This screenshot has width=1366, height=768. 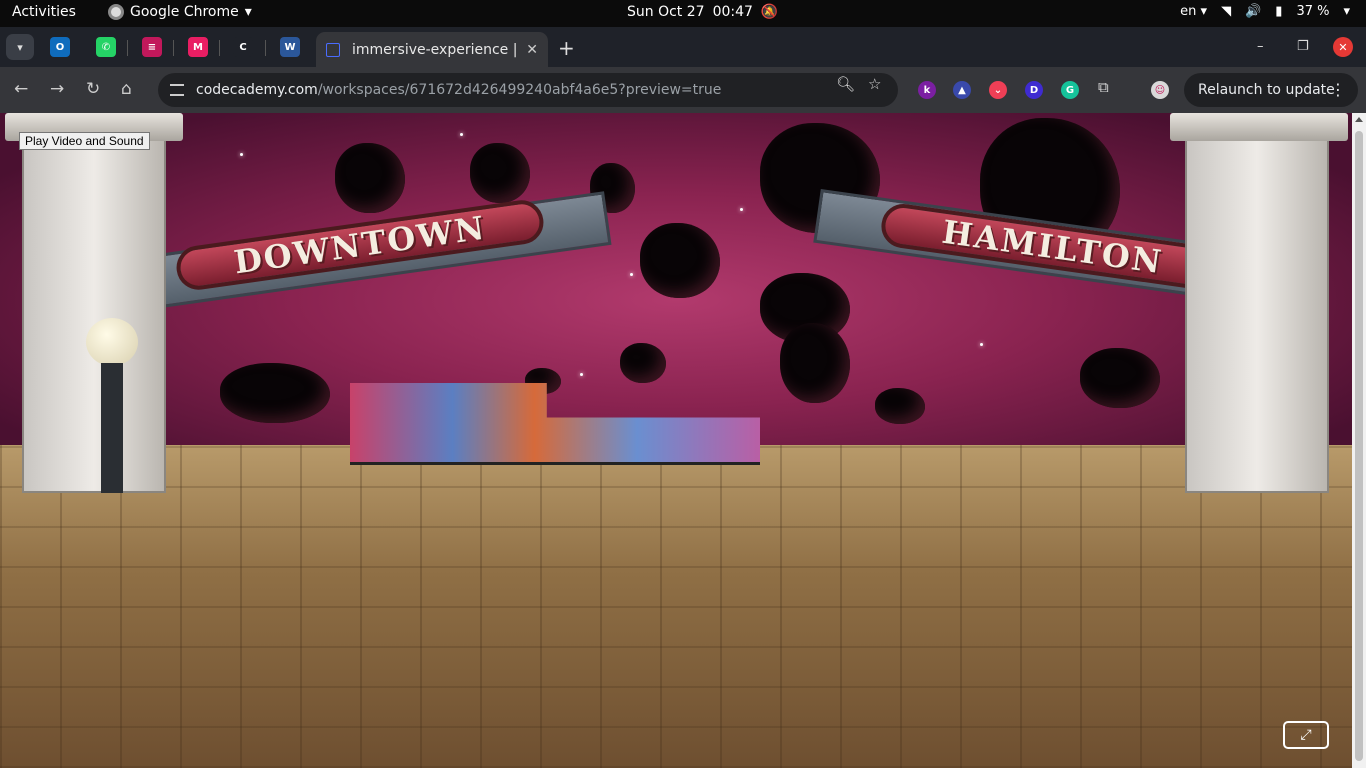 I want to click on minimize-button: –, so click(x=1260, y=46).